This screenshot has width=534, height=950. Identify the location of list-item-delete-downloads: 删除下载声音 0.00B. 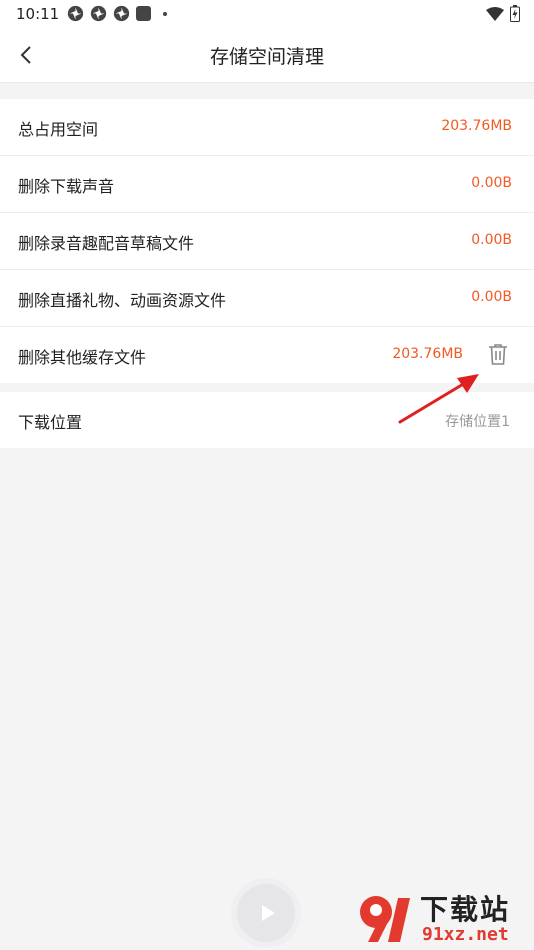
(267, 184).